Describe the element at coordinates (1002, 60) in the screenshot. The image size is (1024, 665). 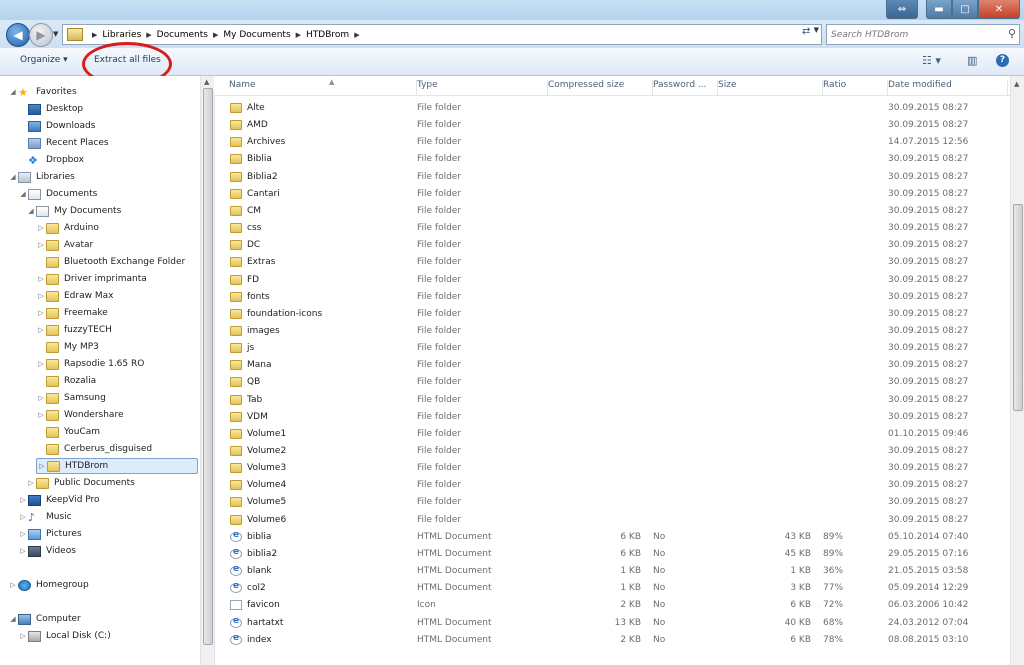
I see `help-icon: ?` at that location.